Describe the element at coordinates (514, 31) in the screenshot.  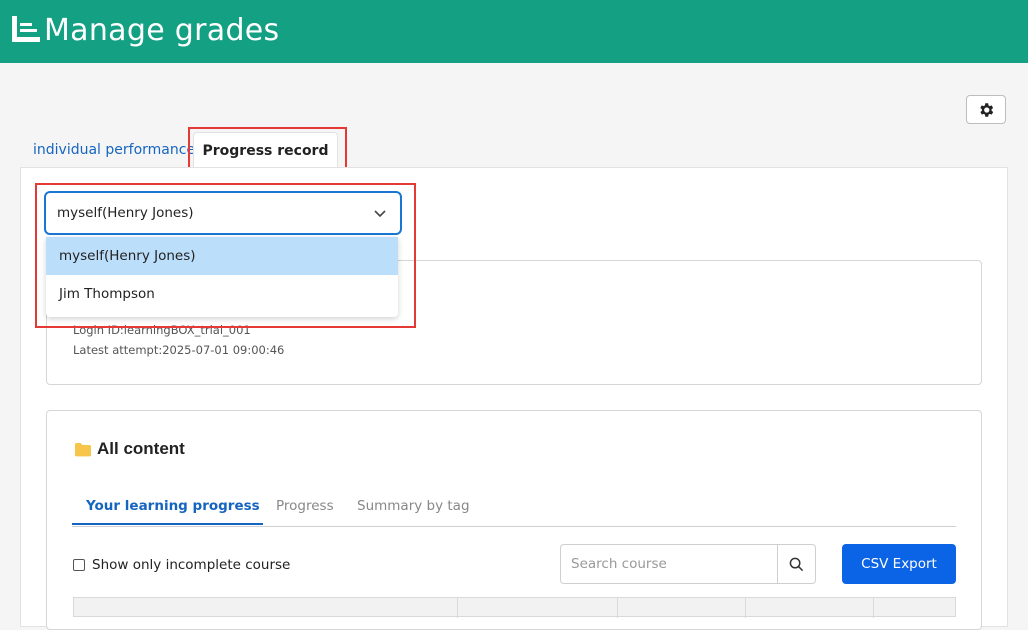
I see `app-header: Manage grades` at that location.